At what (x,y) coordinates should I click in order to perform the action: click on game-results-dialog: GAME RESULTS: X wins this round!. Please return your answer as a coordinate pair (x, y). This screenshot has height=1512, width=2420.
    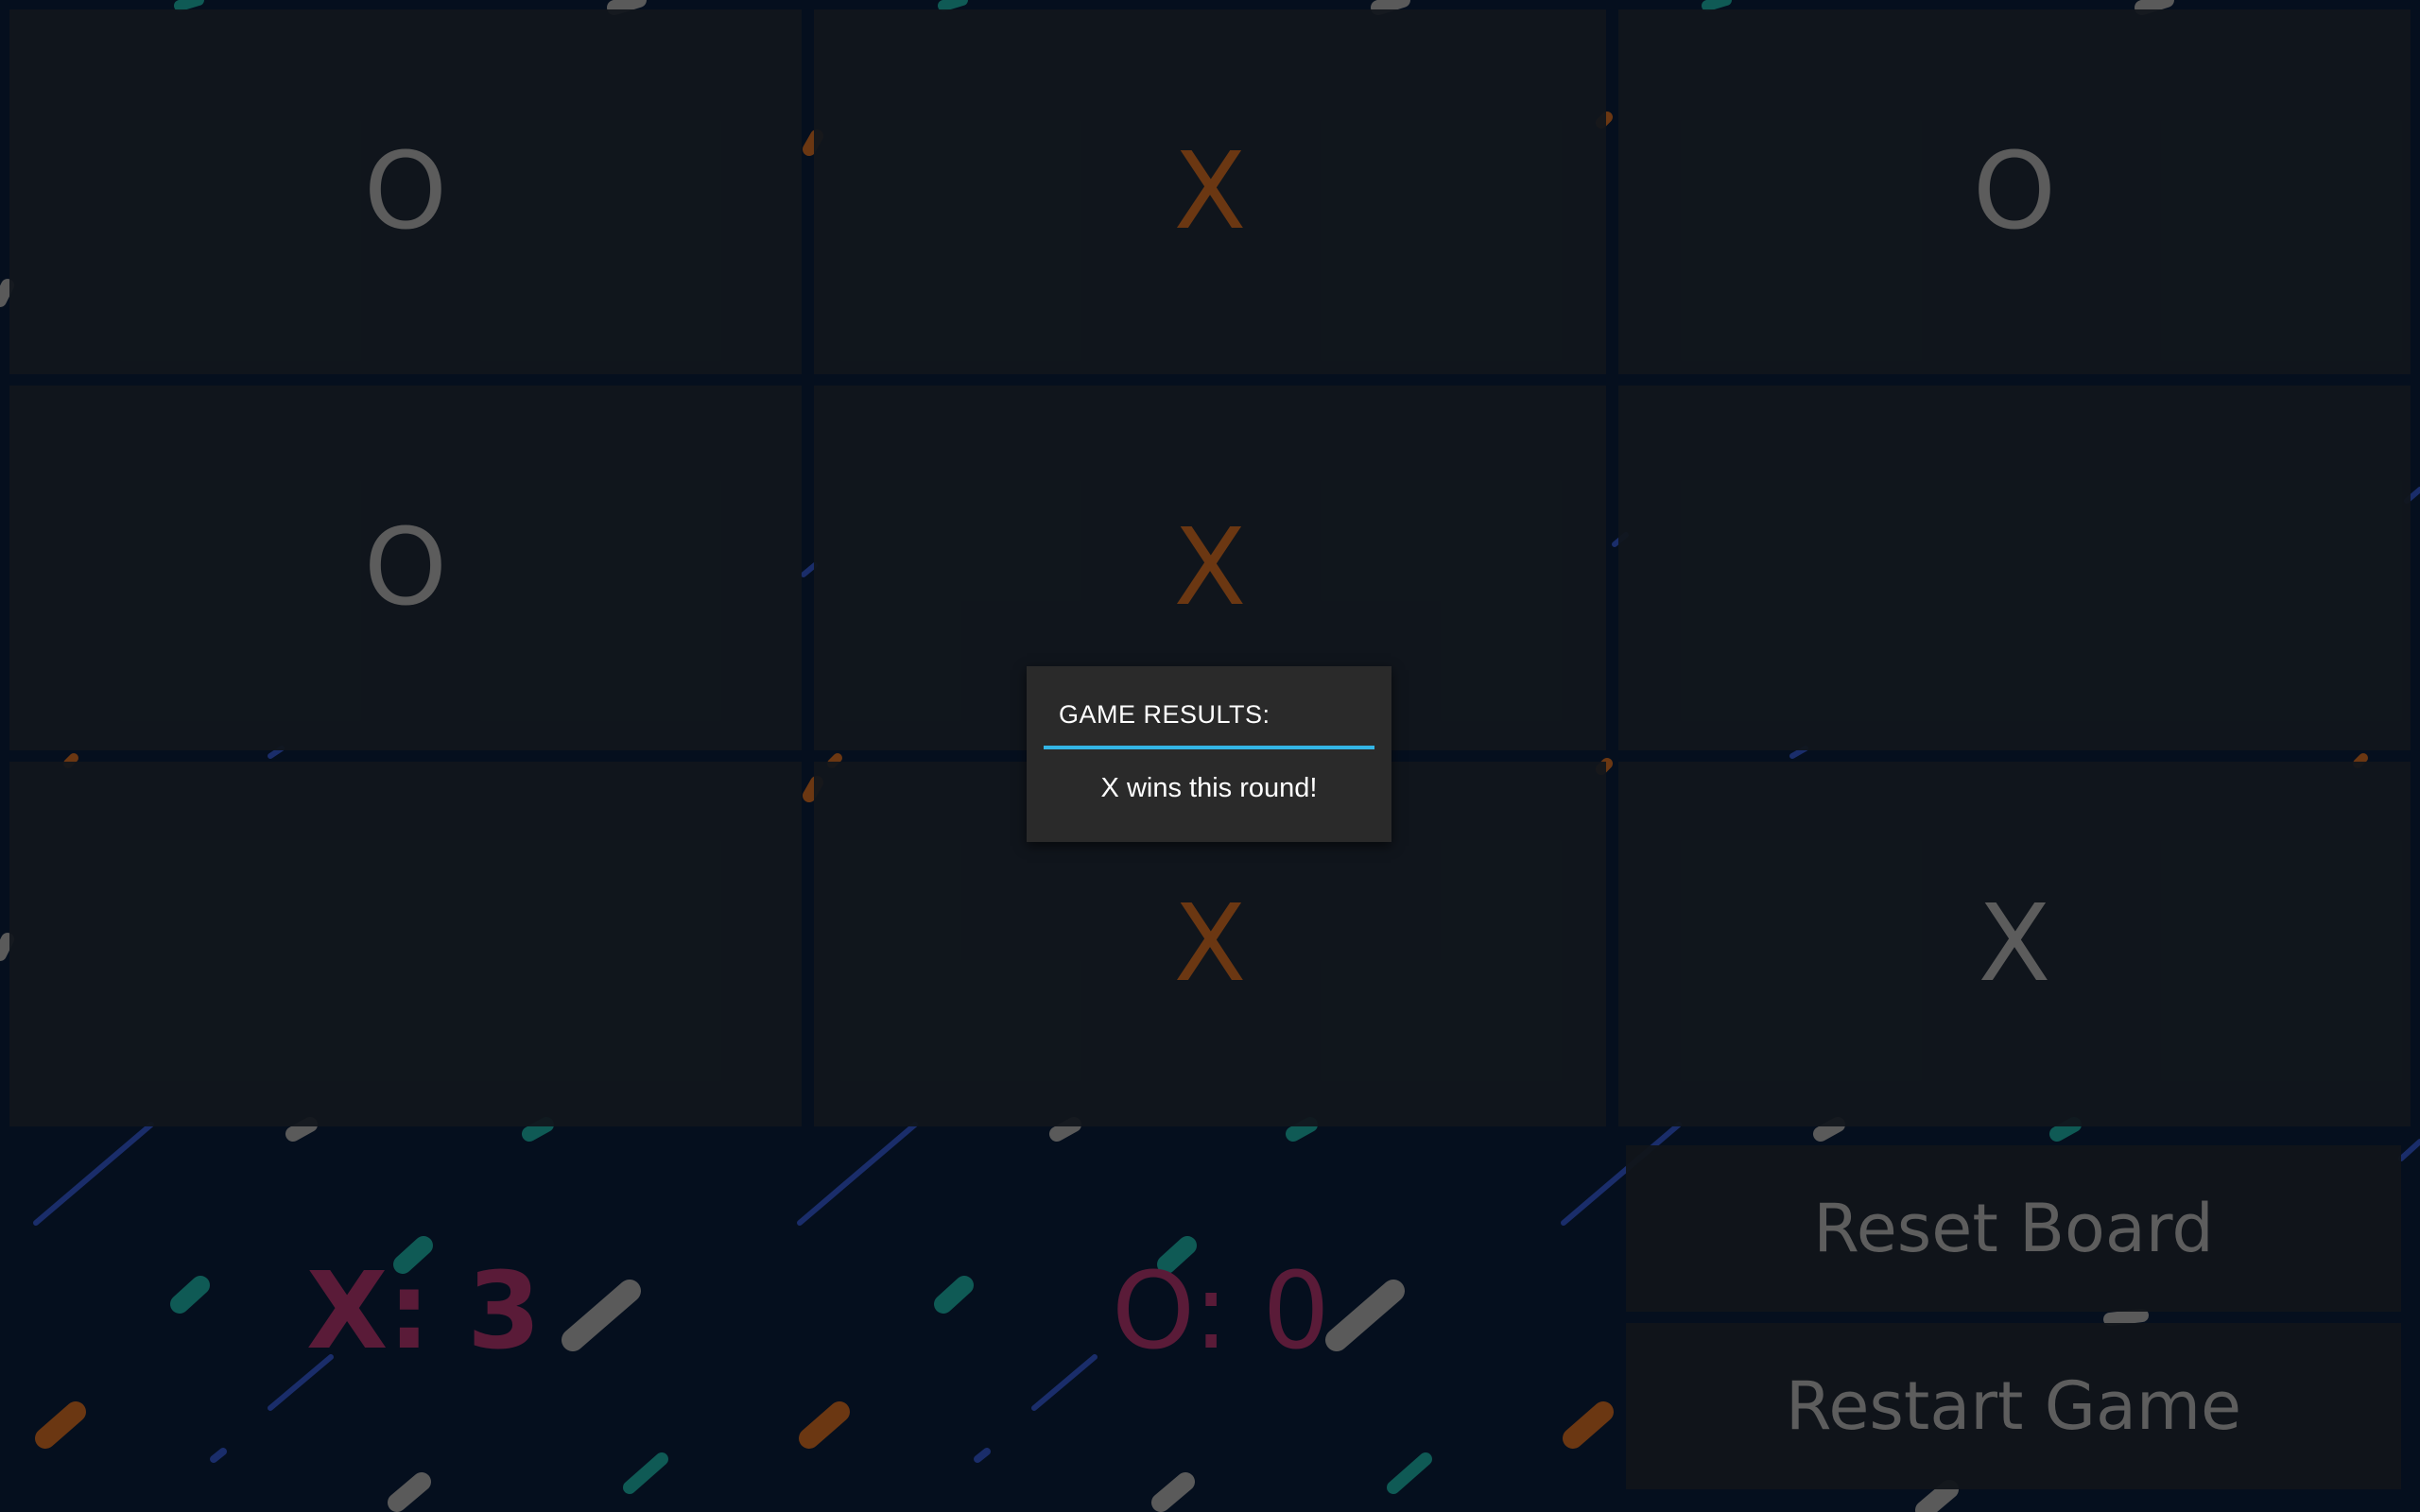
    Looking at the image, I should click on (1210, 754).